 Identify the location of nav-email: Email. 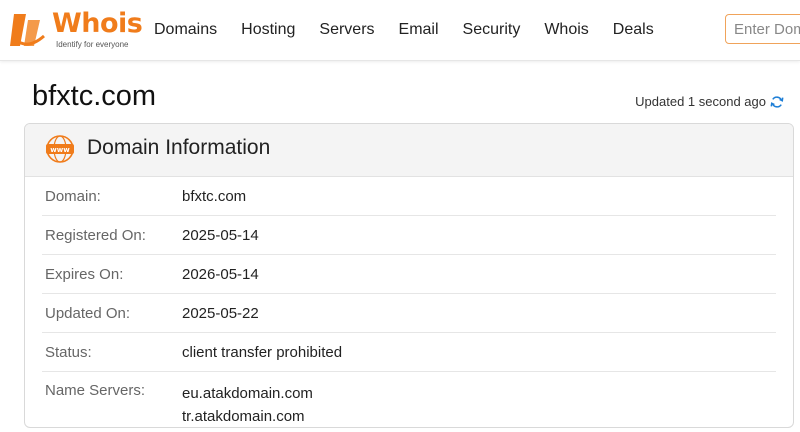
(419, 30).